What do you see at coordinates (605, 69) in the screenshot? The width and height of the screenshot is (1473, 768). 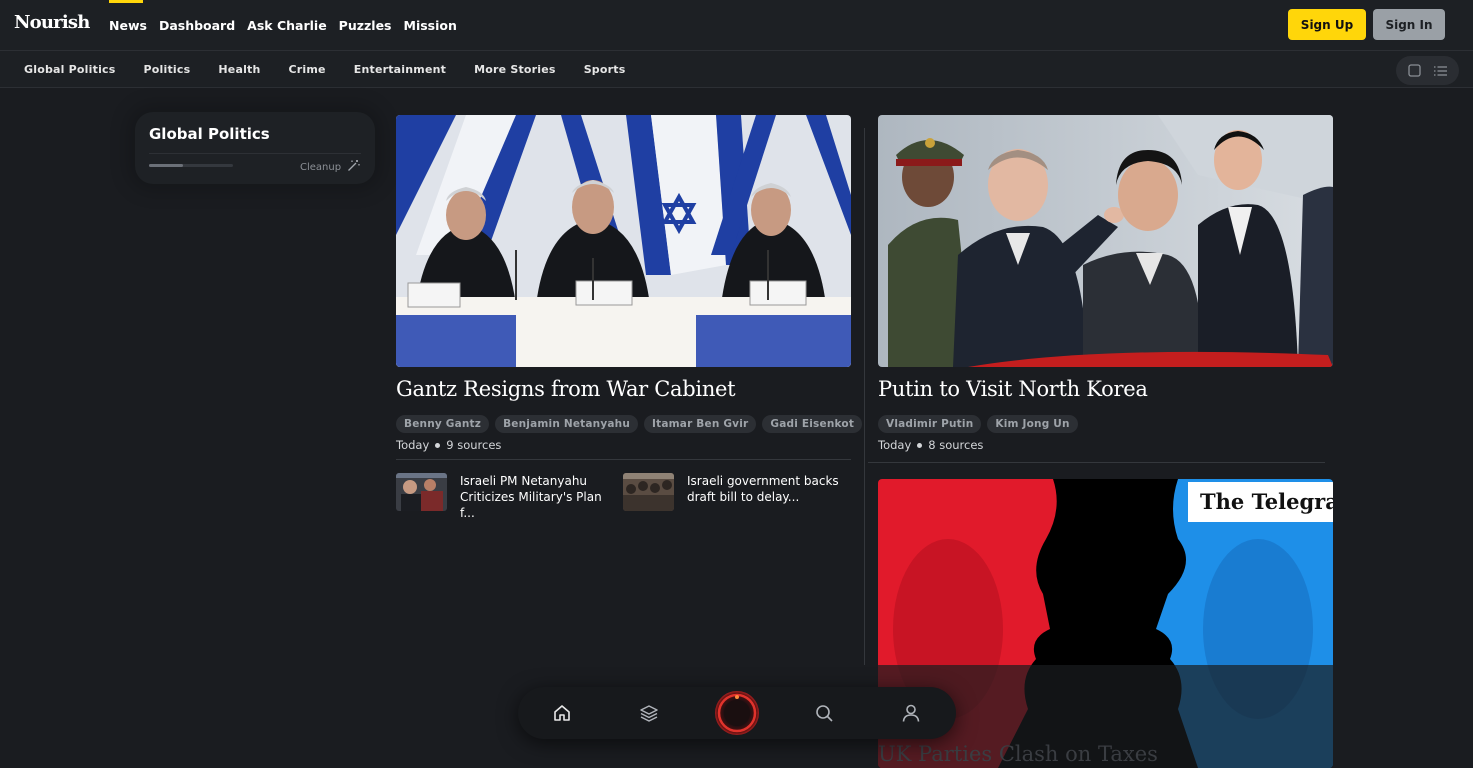 I see `category-sports: Sports` at bounding box center [605, 69].